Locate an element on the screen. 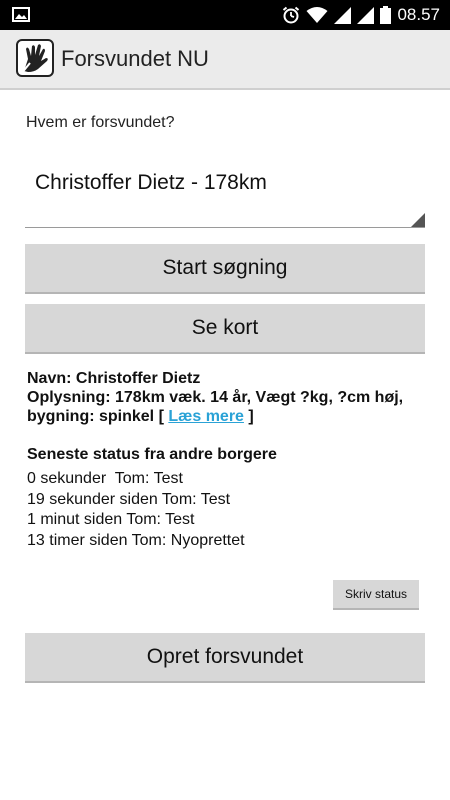  dropdown-arrow-icon is located at coordinates (418, 220).